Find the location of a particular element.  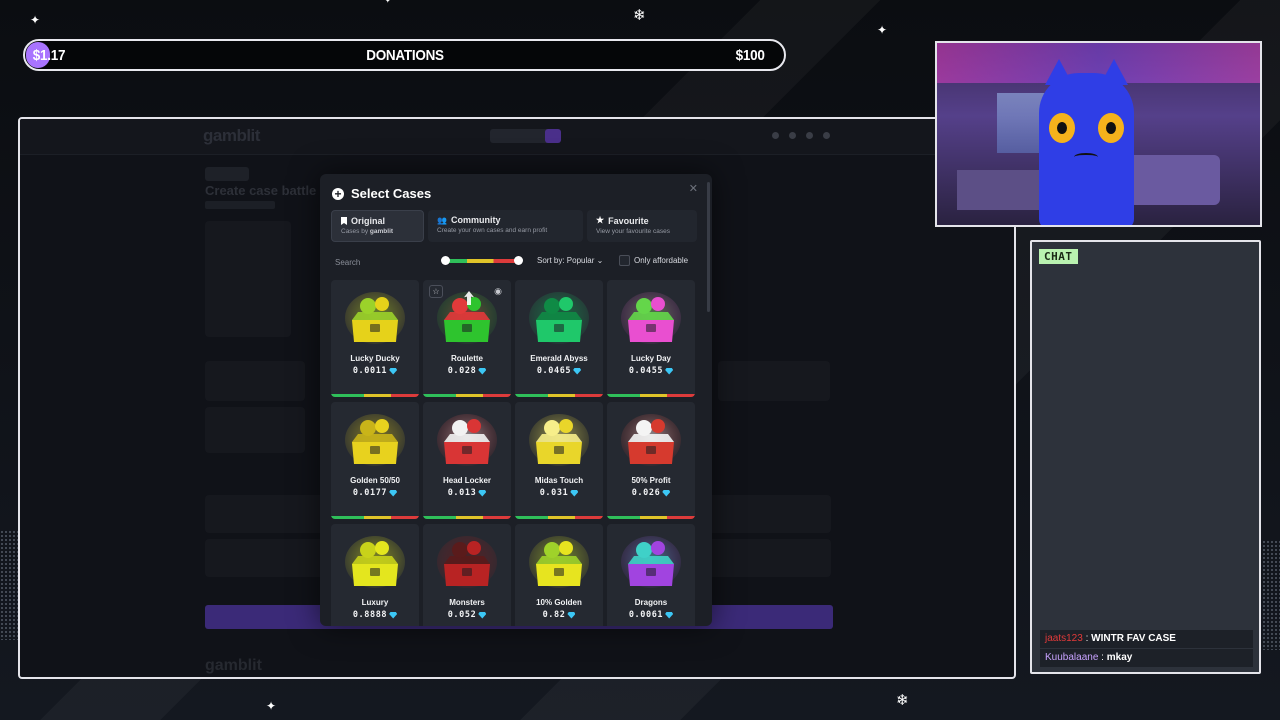

case-card: 10% Golden 0.82 is located at coordinates (559, 575).